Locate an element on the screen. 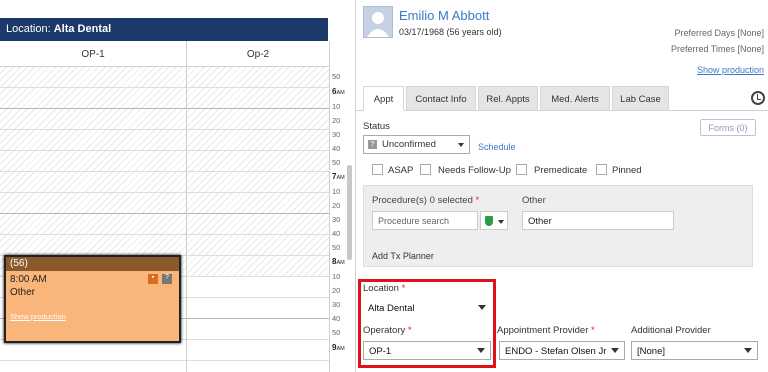 The width and height of the screenshot is (768, 372). appointment-provider-select: ENDO - Stefan Olsen Jr is located at coordinates (562, 350).